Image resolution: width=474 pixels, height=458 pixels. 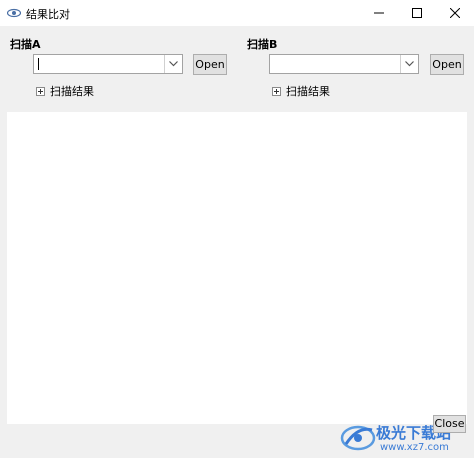 I want to click on scan-b-dropdown-button, so click(x=409, y=64).